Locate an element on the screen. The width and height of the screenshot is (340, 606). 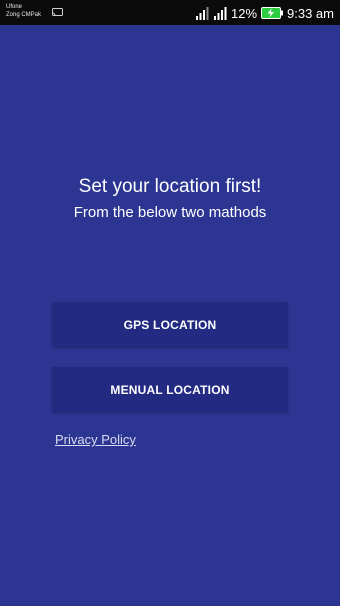
gps-location-button: GPS LOCATION is located at coordinates (170, 324).